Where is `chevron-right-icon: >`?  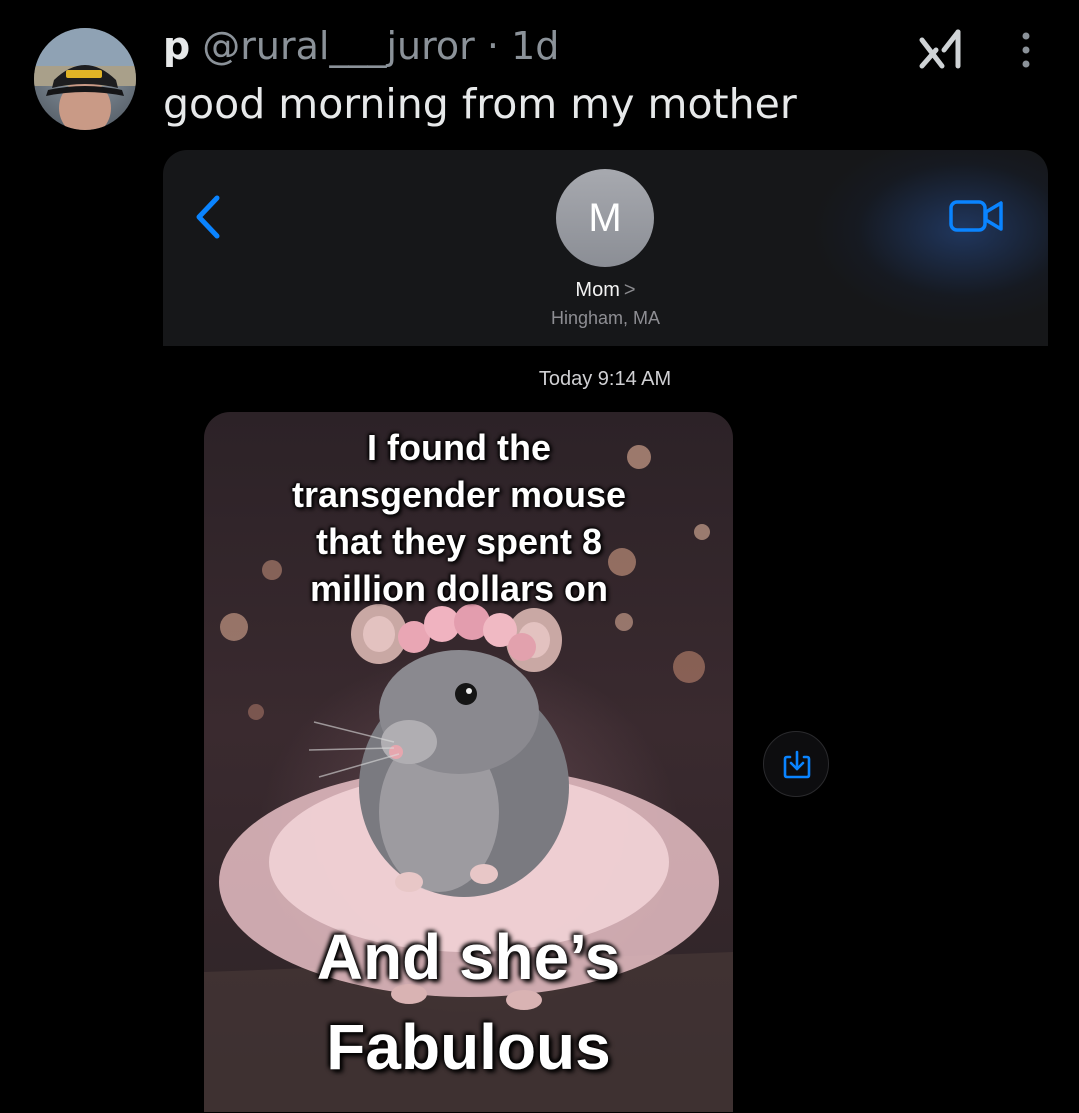 chevron-right-icon: > is located at coordinates (629, 290).